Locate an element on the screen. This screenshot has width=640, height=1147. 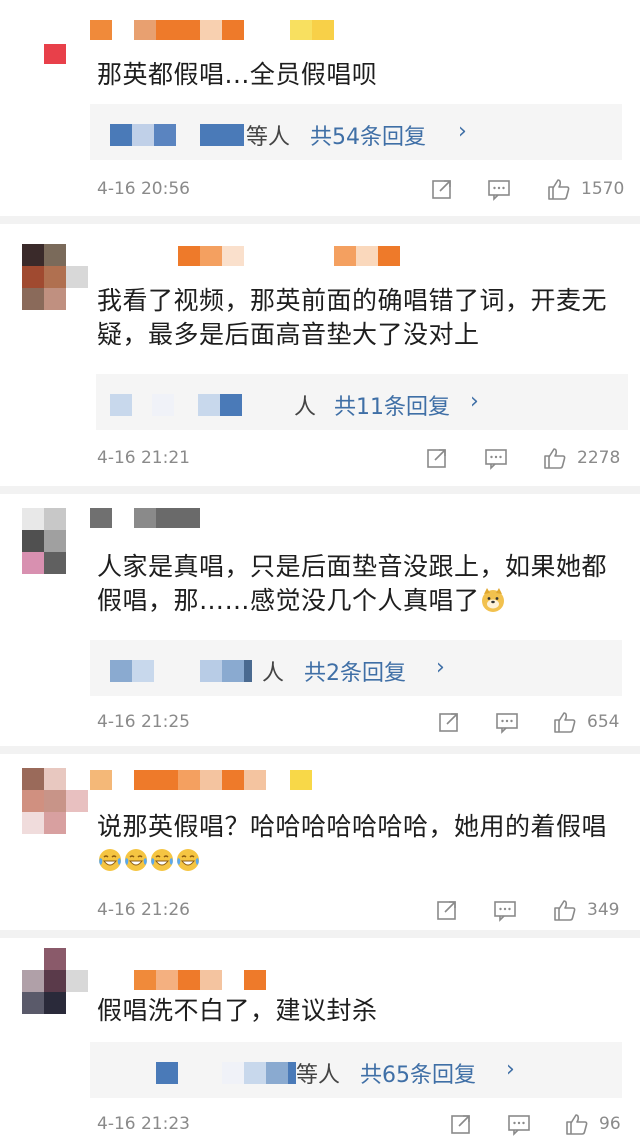
comment-text: 那英都假唱...全员假唱呗 is located at coordinates (237, 74).